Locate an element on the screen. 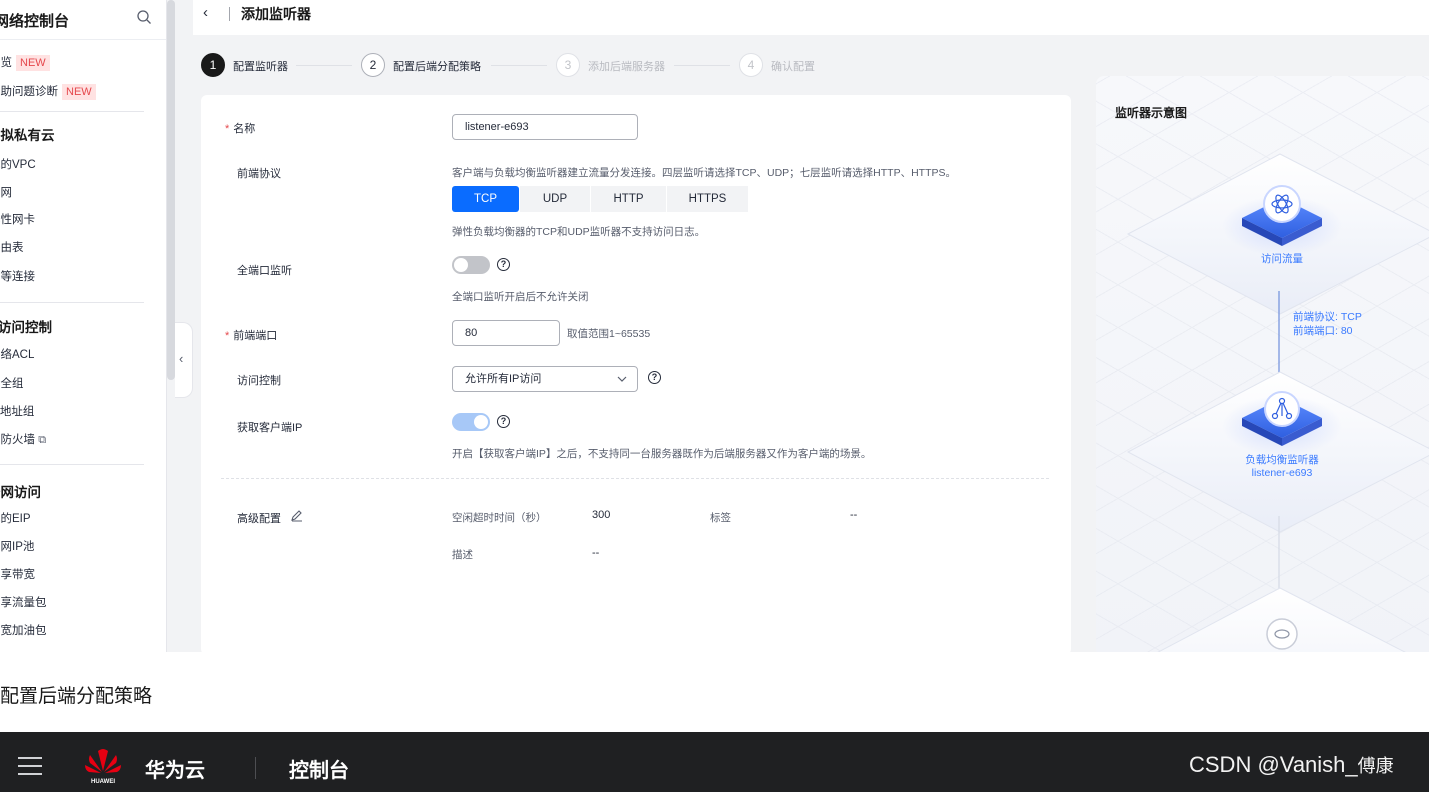 This screenshot has height=792, width=1429. page-header is located at coordinates (811, 17).